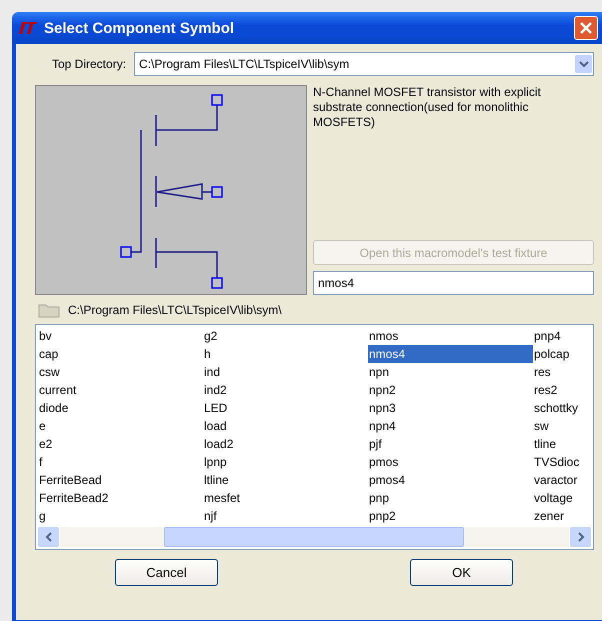 The image size is (602, 621). I want to click on list-item: cap, so click(120, 354).